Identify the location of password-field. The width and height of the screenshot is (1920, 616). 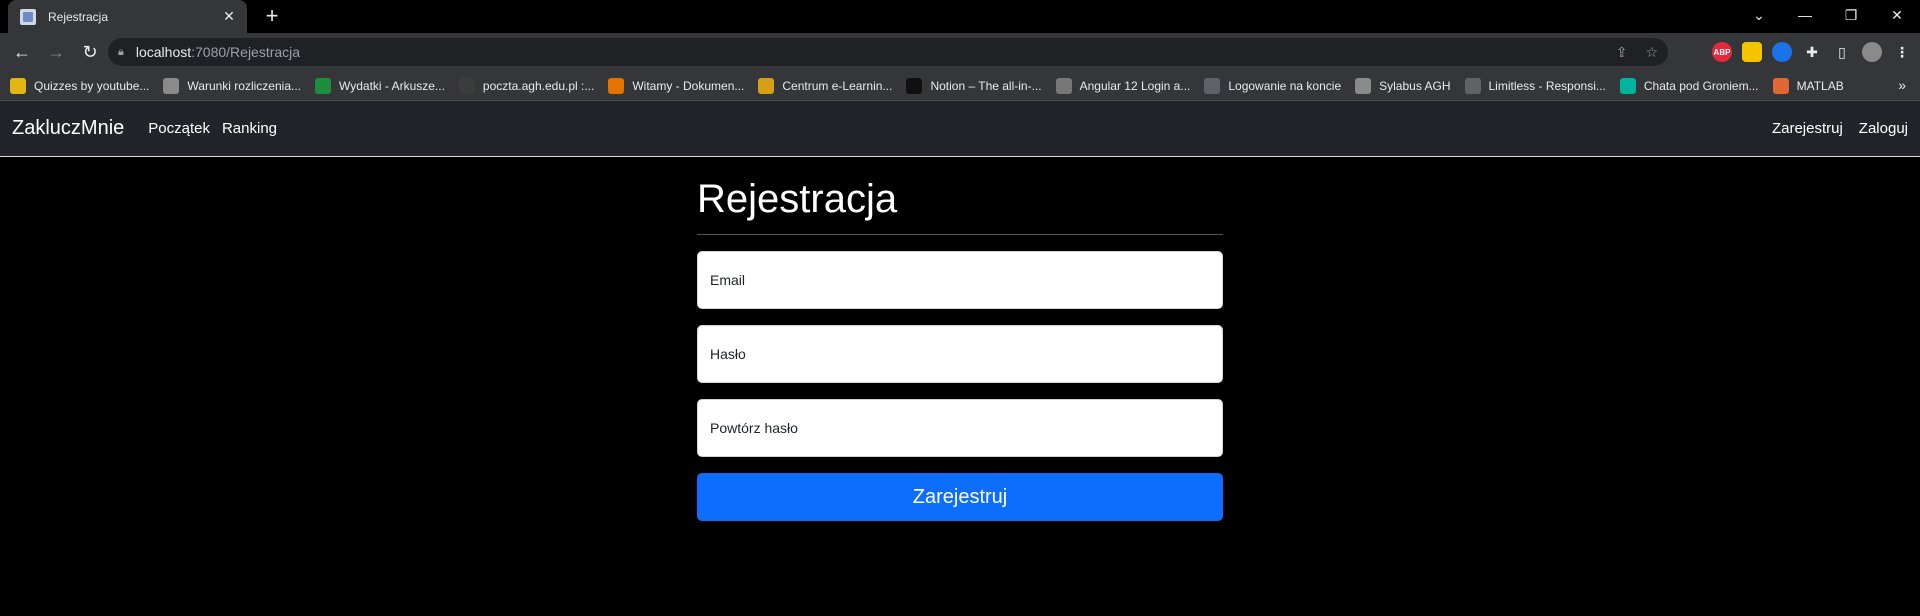
(960, 354).